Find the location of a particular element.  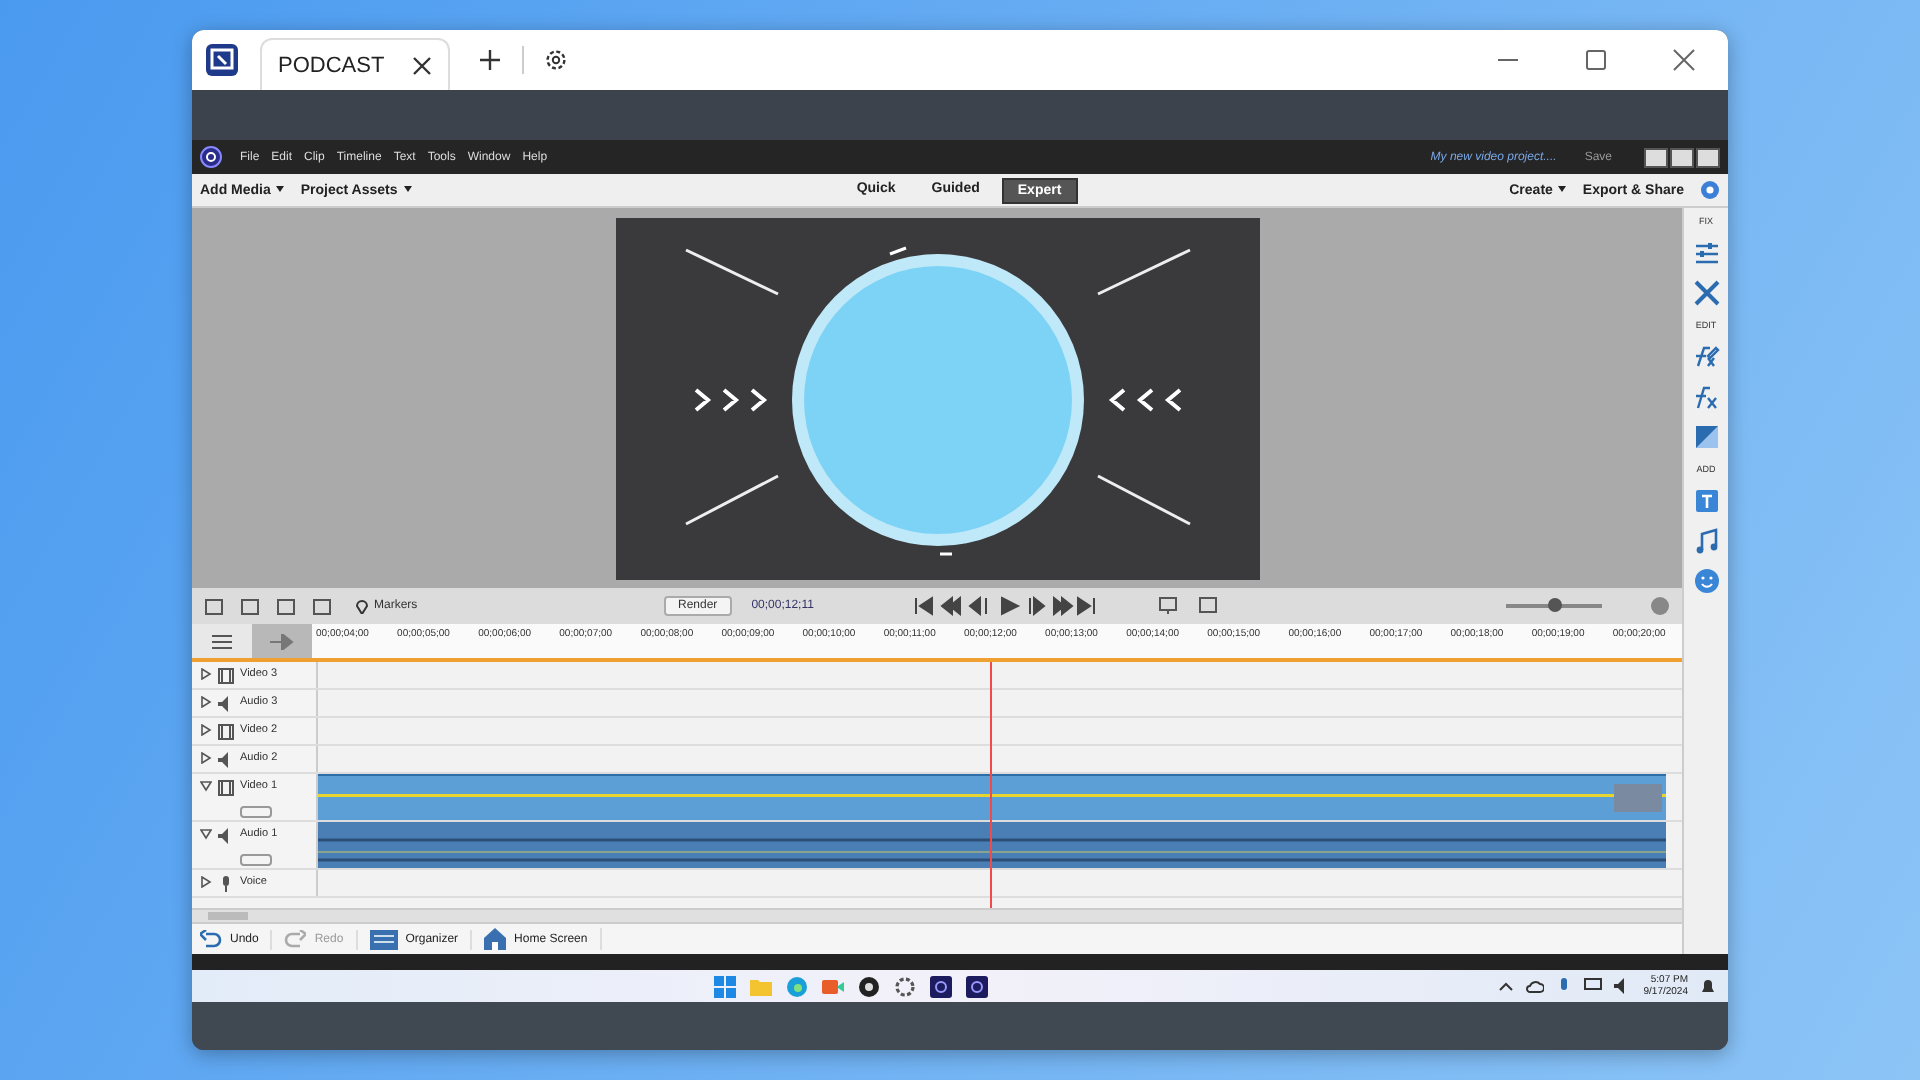

smiley-icon is located at coordinates (1706, 581).